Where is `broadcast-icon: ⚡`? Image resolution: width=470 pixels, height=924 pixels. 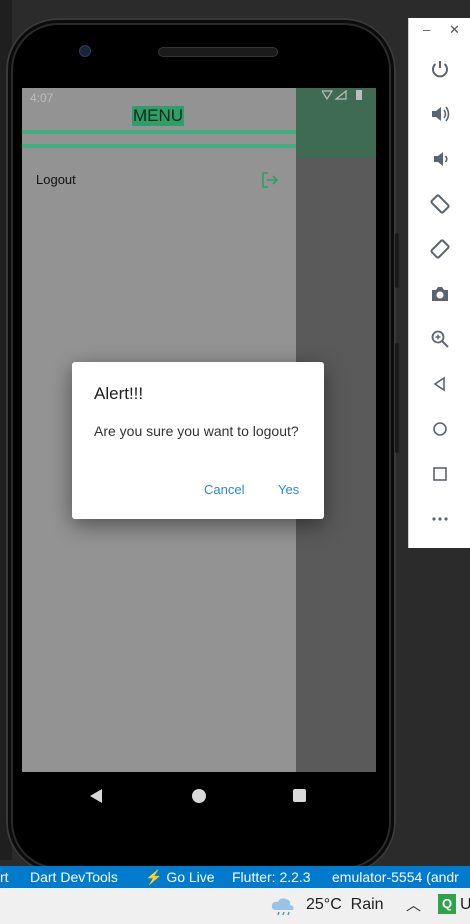
broadcast-icon: ⚡ is located at coordinates (154, 877).